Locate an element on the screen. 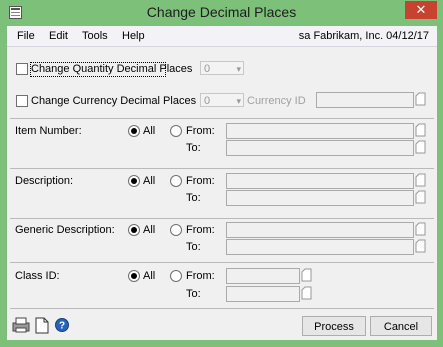 Image resolution: width=443 pixels, height=347 pixels. description-to-field is located at coordinates (320, 198).